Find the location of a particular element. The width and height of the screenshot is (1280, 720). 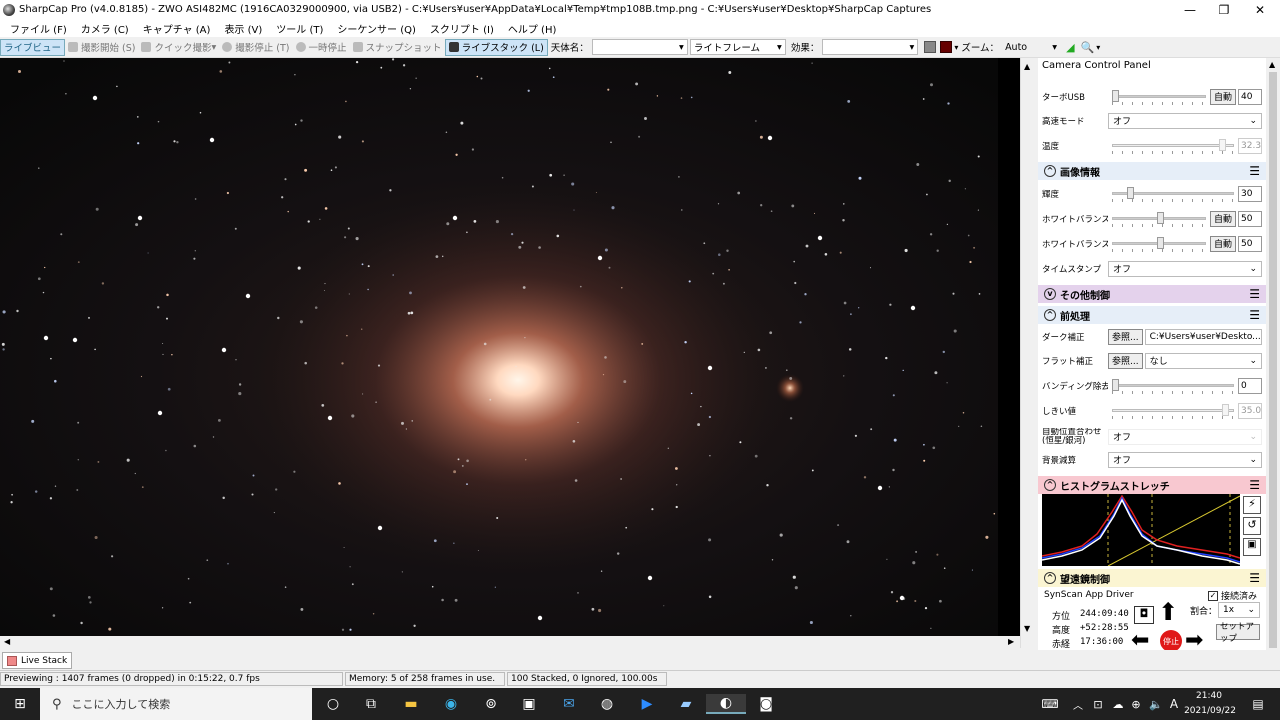

task-view-icon: ⧉ is located at coordinates (371, 704).